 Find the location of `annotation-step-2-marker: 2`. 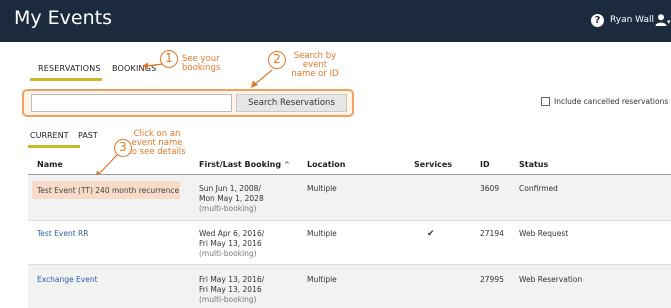

annotation-step-2-marker: 2 is located at coordinates (277, 60).